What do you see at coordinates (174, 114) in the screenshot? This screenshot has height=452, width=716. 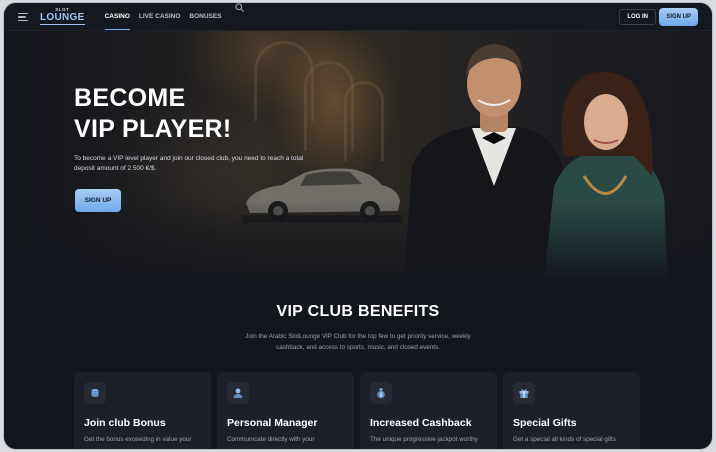 I see `hero-title: BECOME VIP PLAYER!` at bounding box center [174, 114].